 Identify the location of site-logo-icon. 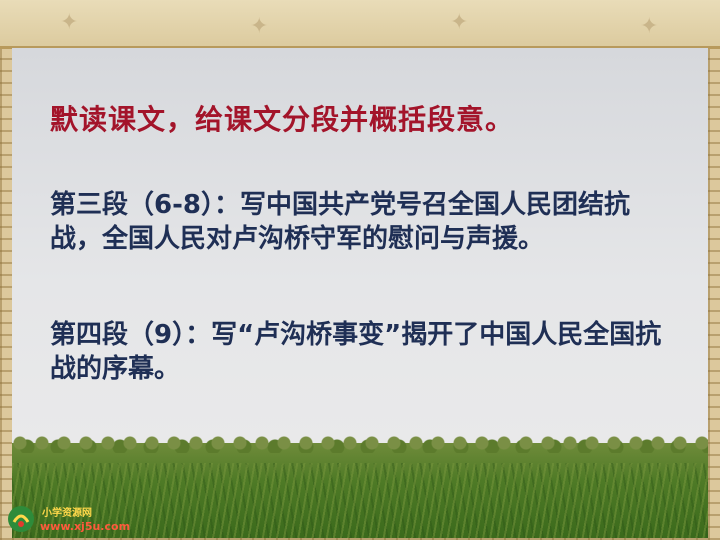
(21, 519).